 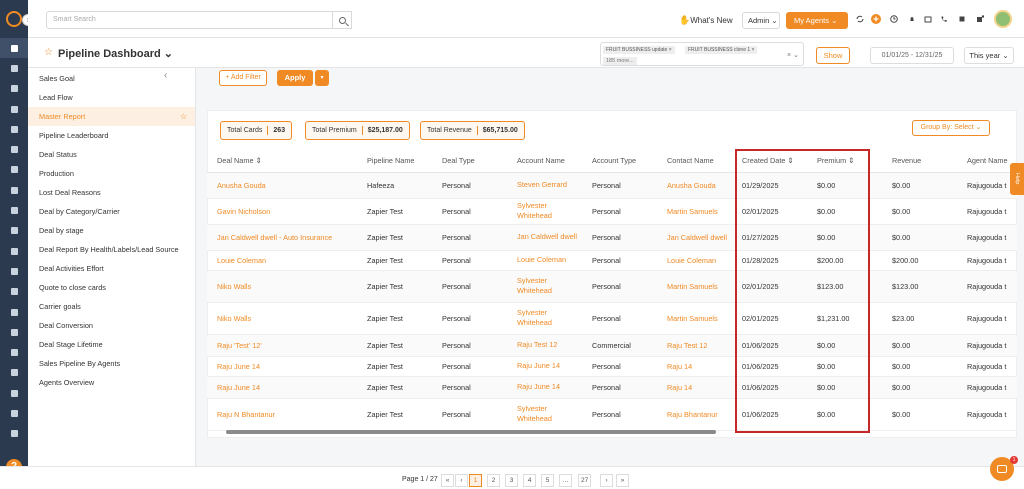 I want to click on date-range-field: 01/01/25 - 12/31/25, so click(x=912, y=55).